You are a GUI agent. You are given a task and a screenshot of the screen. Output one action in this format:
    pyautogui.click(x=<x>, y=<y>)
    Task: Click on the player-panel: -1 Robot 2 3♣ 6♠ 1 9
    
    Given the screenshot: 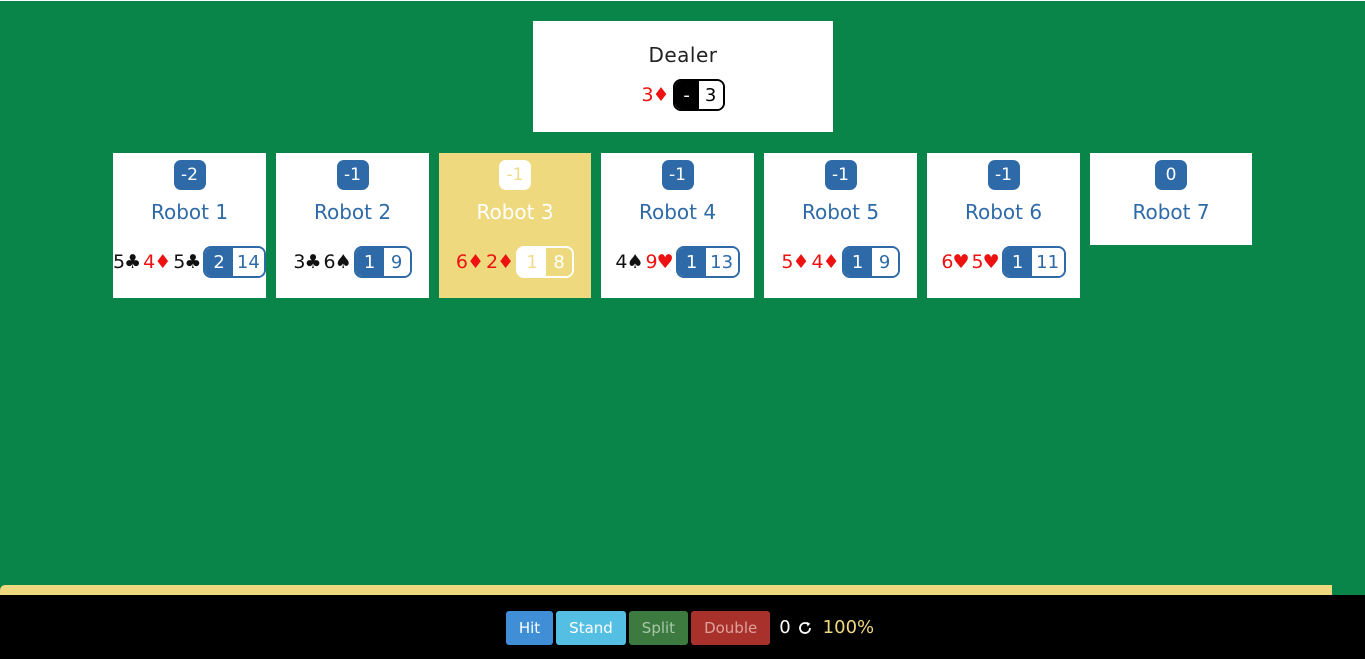 What is the action you would take?
    pyautogui.click(x=352, y=225)
    